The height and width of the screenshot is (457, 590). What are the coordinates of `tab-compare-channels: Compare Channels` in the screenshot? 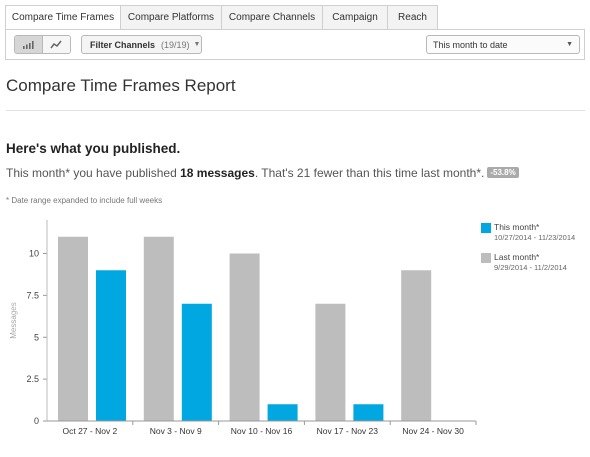 It's located at (272, 17).